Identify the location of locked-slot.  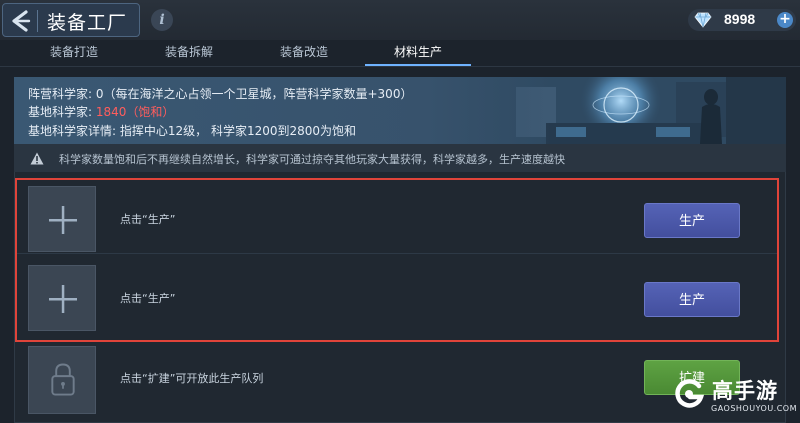
(62, 380).